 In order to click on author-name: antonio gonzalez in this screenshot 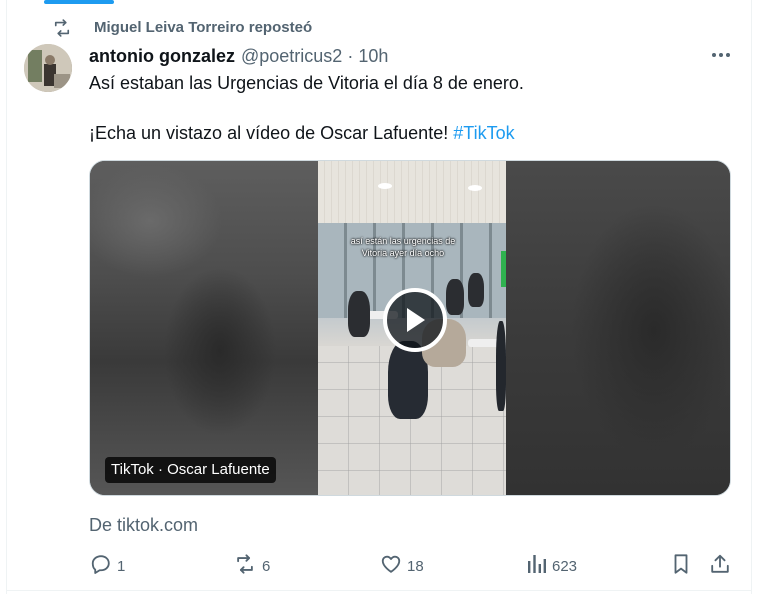, I will do `click(162, 56)`.